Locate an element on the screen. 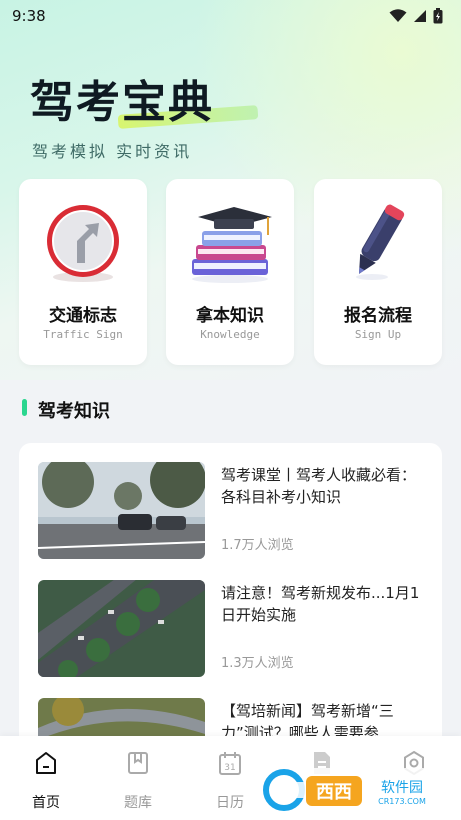  news-title: 驾考课堂丨驾考人收藏必看：各科目补考小知识 is located at coordinates (319, 486).